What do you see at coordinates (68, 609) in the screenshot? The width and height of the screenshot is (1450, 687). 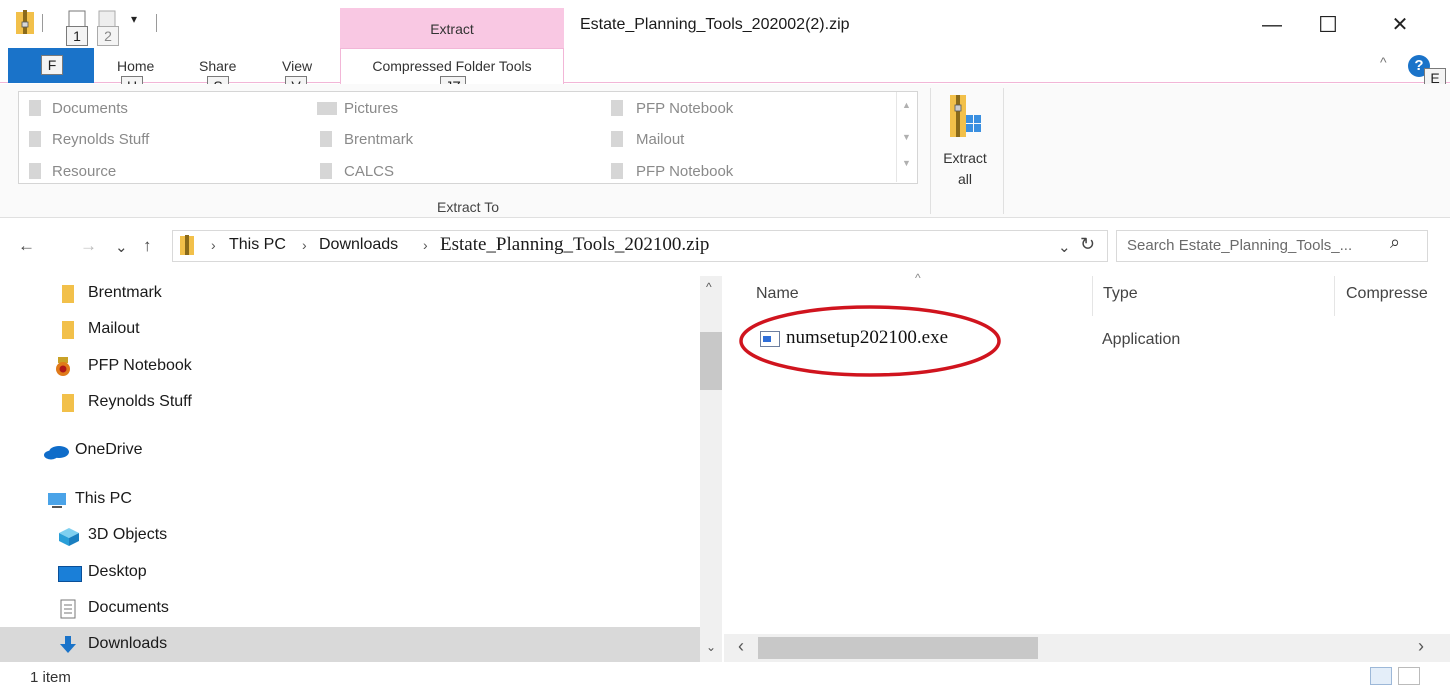 I see `documents-icon` at bounding box center [68, 609].